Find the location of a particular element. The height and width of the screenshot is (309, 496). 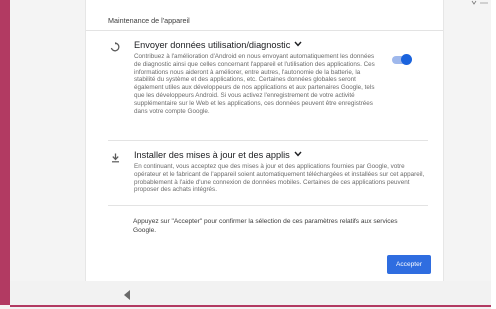

device-frame-right-edge is located at coordinates (493, 154).